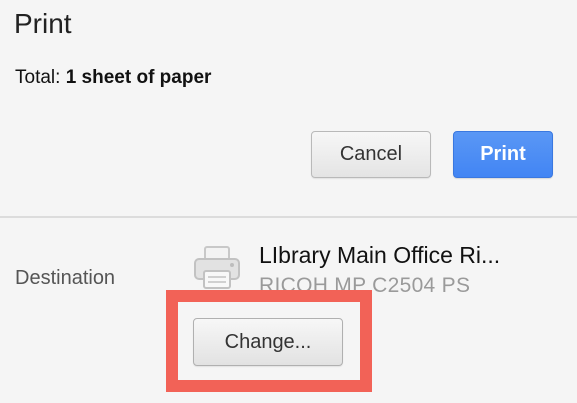  I want to click on page-title: Print, so click(43, 23).